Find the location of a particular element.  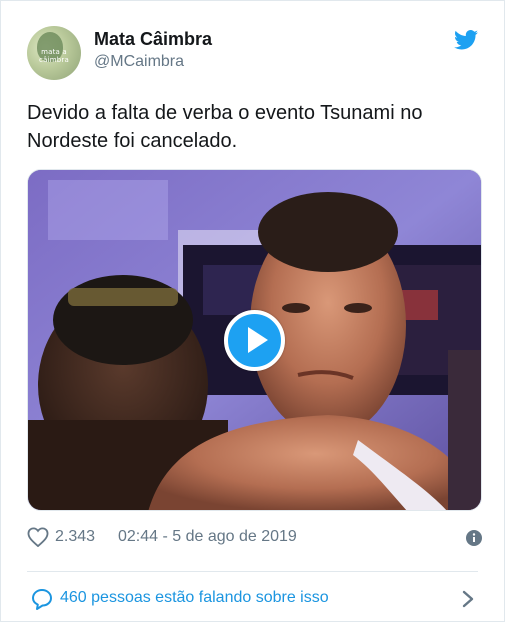

tweet-header: mata a câimbra Mata Câimbra @MCaimbra is located at coordinates (252, 53).